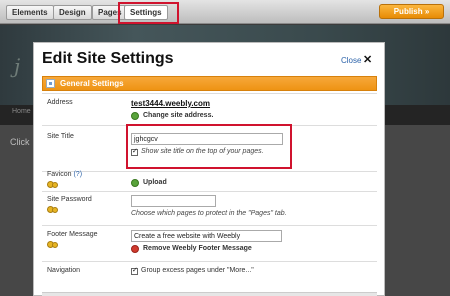 Image resolution: width=450 pixels, height=296 pixels. What do you see at coordinates (209, 146) in the screenshot?
I see `site-title-highlight` at bounding box center [209, 146].